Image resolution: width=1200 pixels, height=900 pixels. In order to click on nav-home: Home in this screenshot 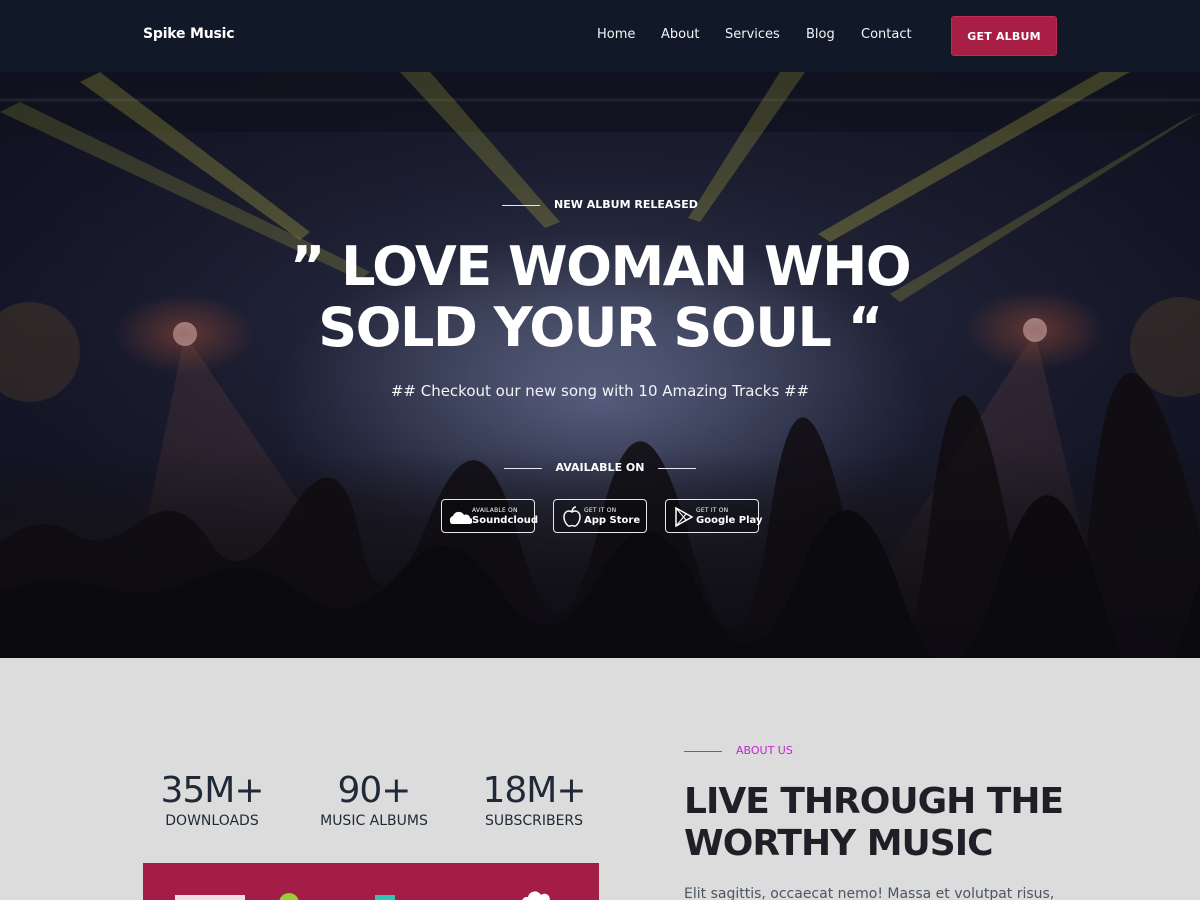, I will do `click(616, 34)`.